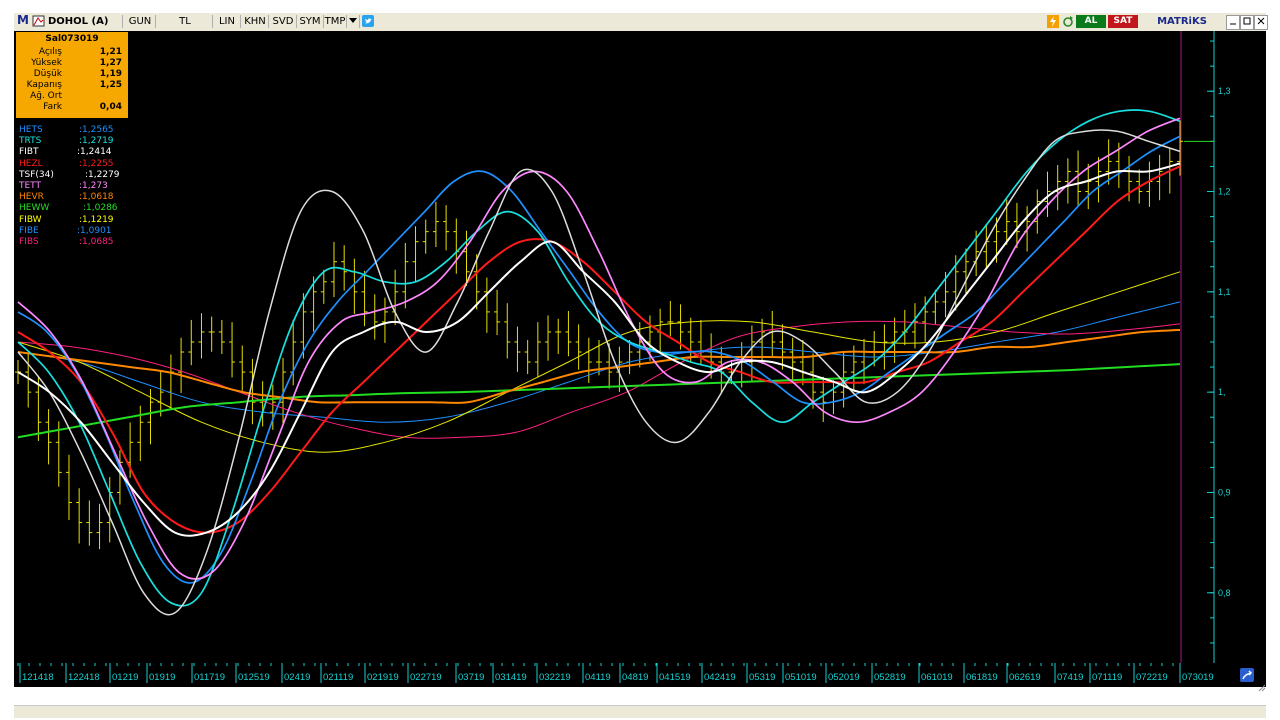 The width and height of the screenshot is (1280, 720). I want to click on restore-icon, so click(1247, 22).